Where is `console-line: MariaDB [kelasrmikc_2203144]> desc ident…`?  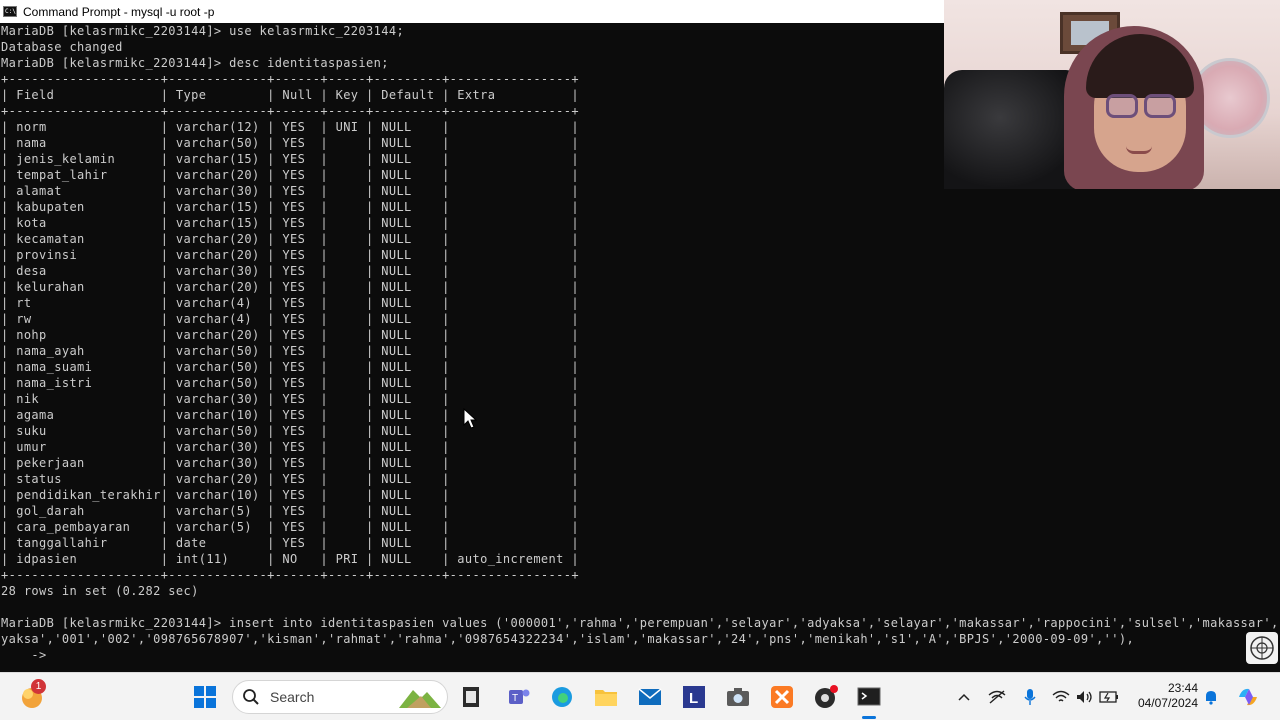 console-line: MariaDB [kelasrmikc_2203144]> desc ident… is located at coordinates (195, 63).